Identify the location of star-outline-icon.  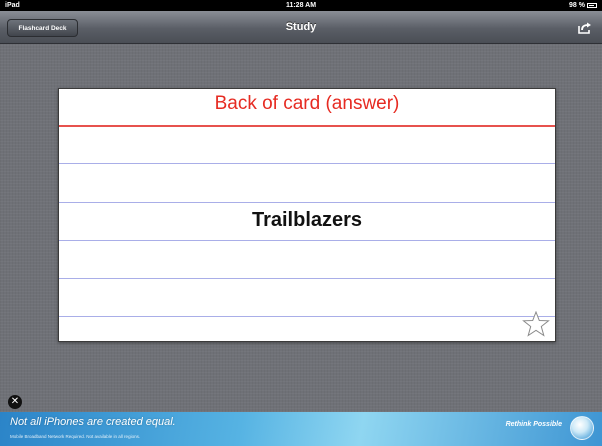
(536, 323).